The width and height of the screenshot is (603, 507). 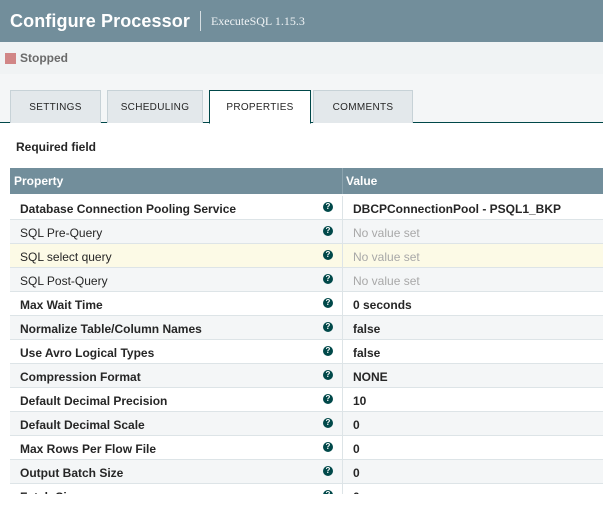 I want to click on property-value: 10, so click(x=359, y=401).